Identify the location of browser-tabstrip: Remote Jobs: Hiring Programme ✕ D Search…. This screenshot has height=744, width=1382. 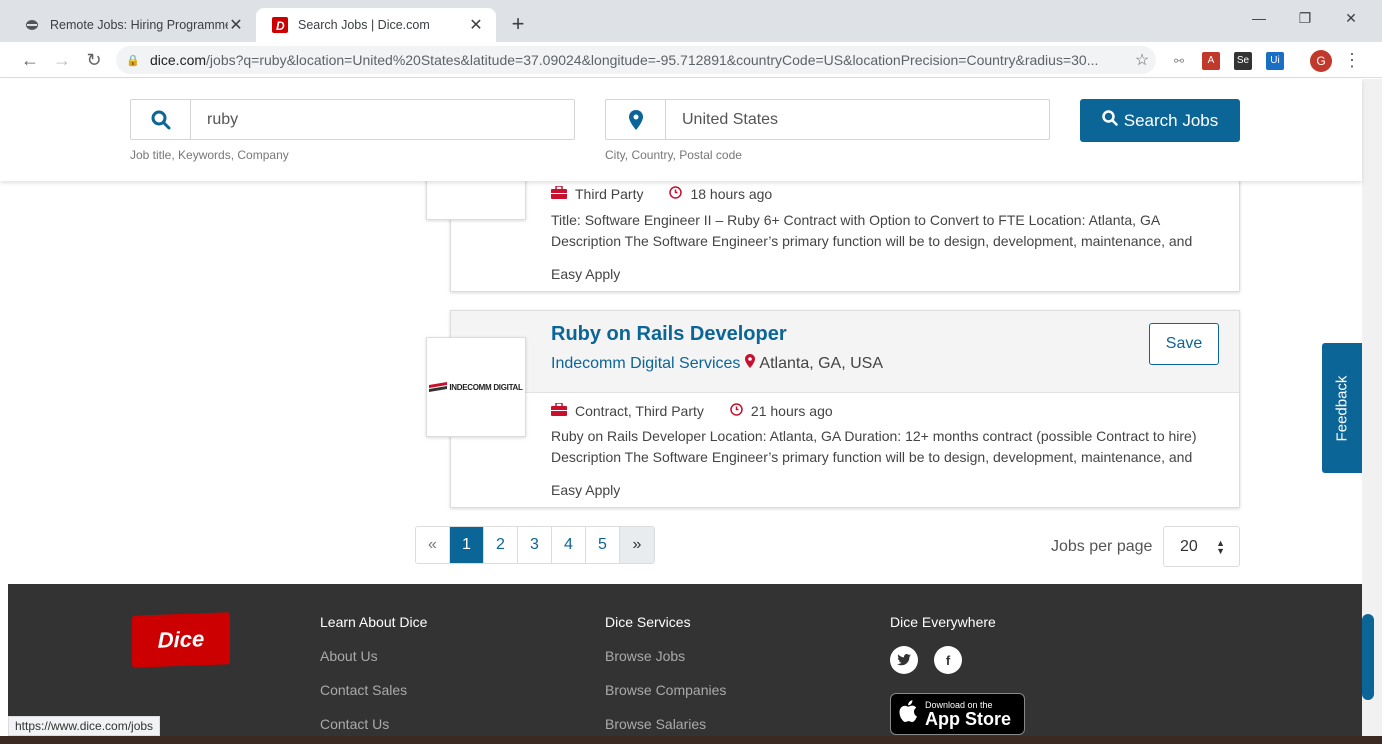
(691, 21).